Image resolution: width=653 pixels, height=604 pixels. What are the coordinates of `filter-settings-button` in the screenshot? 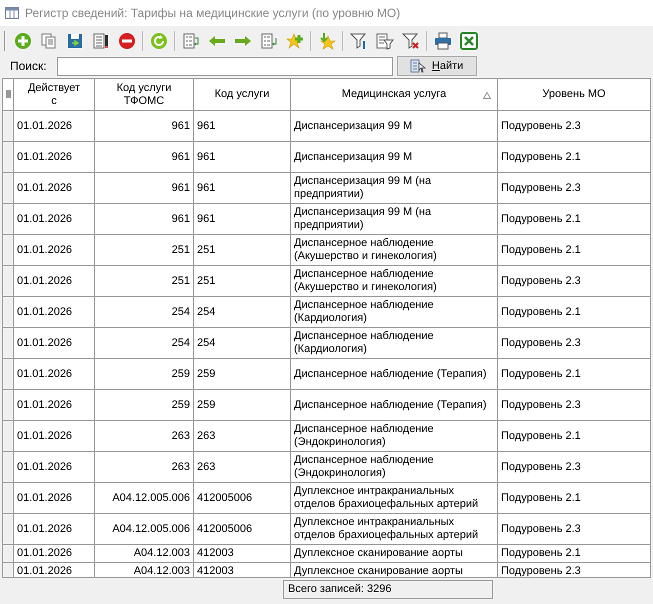 It's located at (358, 41).